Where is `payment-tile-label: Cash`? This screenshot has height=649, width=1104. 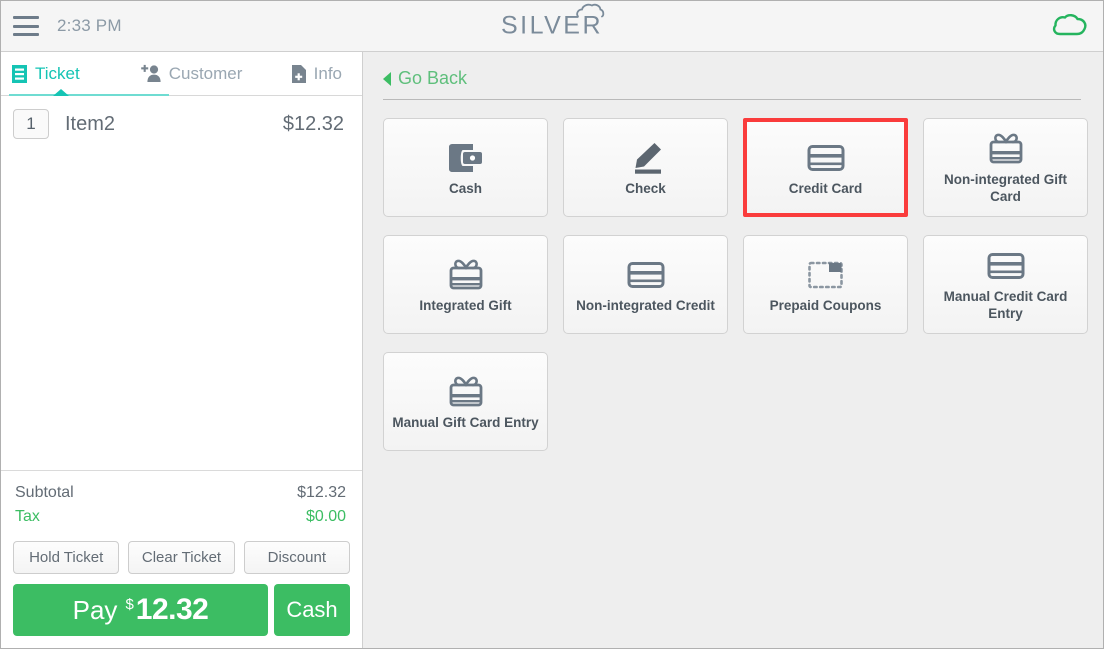
payment-tile-label: Cash is located at coordinates (465, 188).